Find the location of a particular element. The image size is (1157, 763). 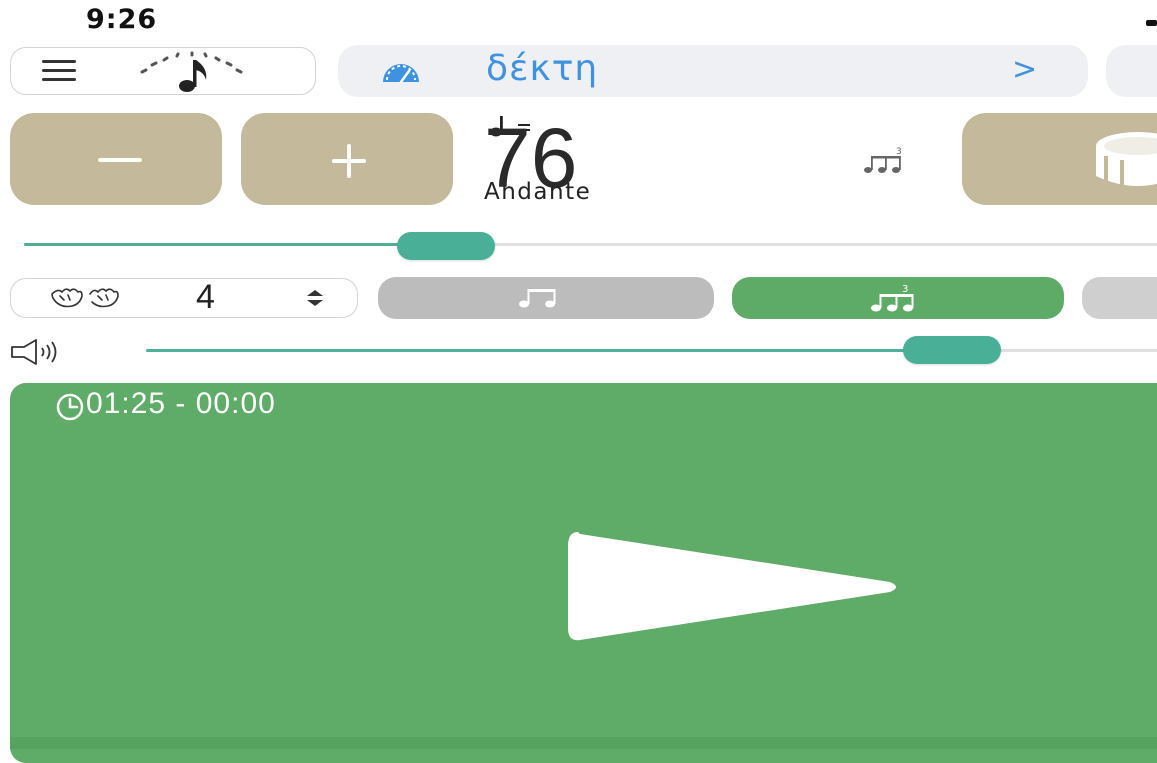

volume-slider-thumb is located at coordinates (951, 350).